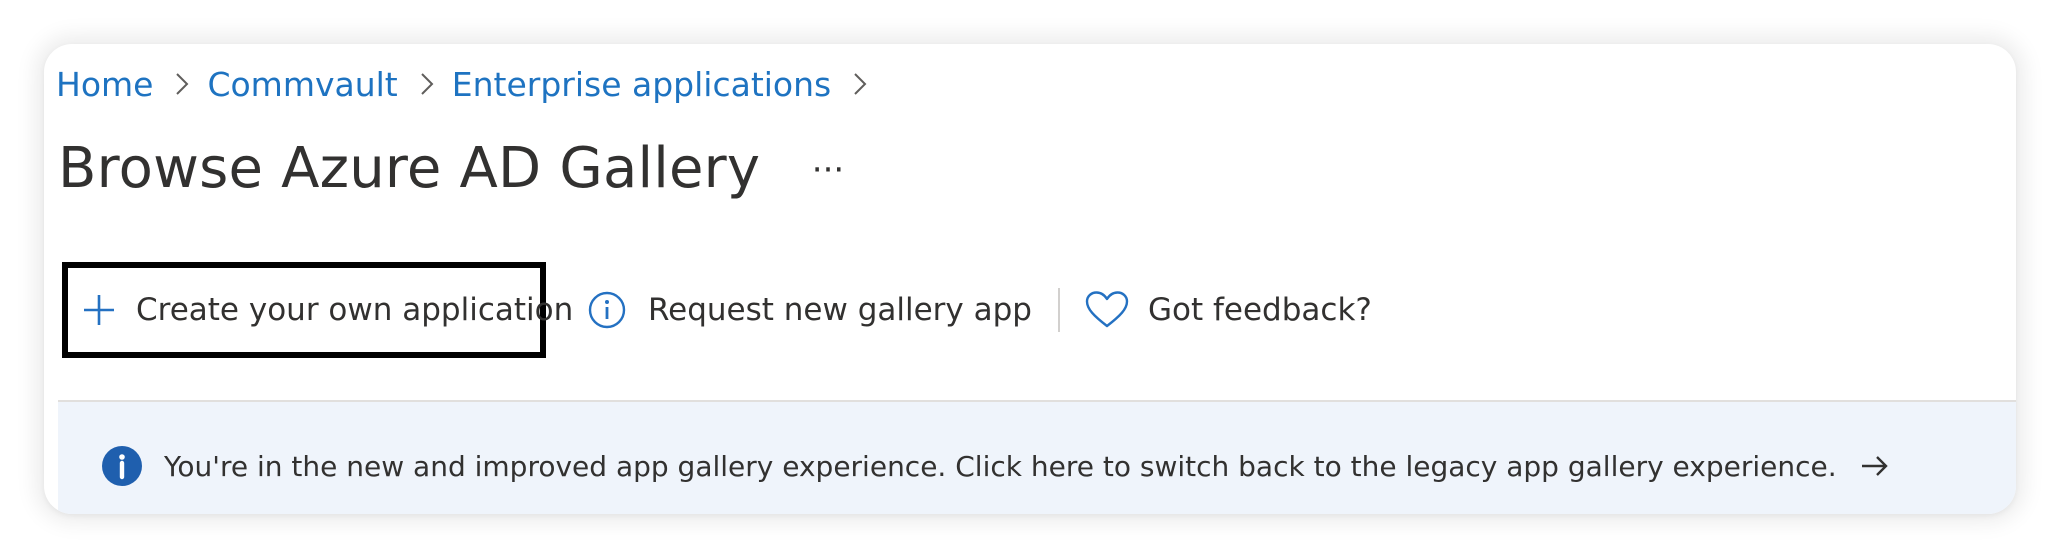  I want to click on more-options-button: ···, so click(828, 170).